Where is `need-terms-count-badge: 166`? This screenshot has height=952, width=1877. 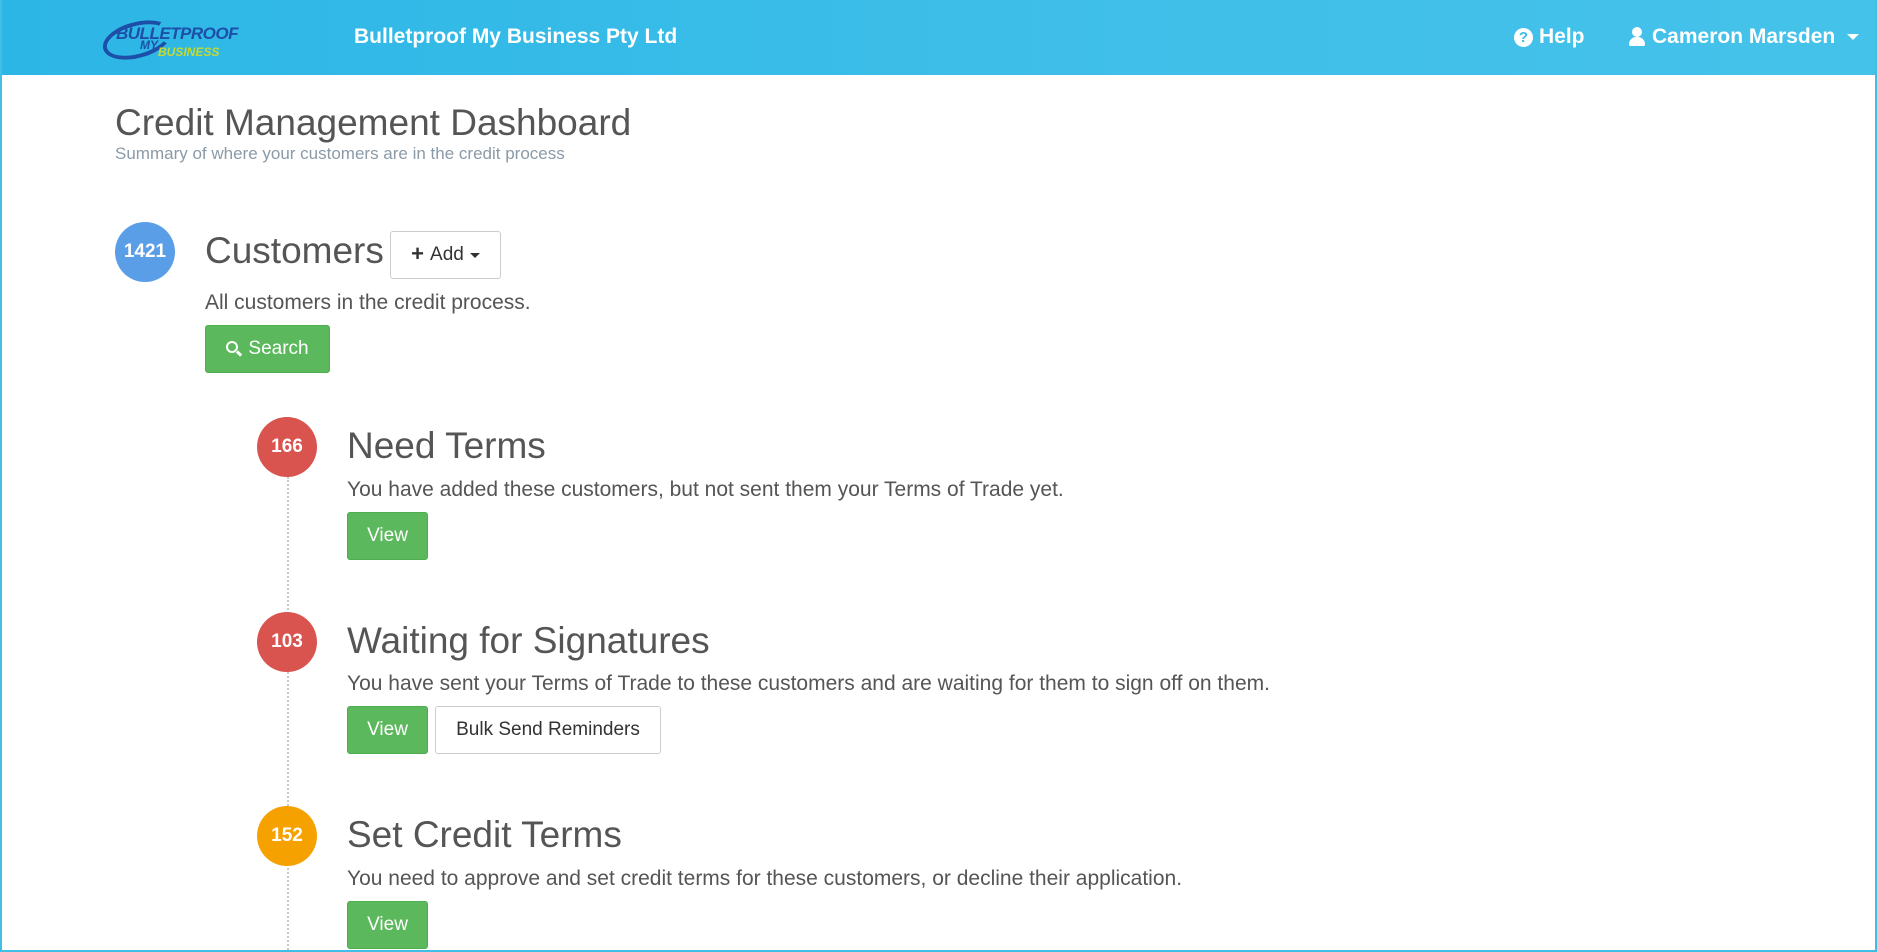 need-terms-count-badge: 166 is located at coordinates (287, 447).